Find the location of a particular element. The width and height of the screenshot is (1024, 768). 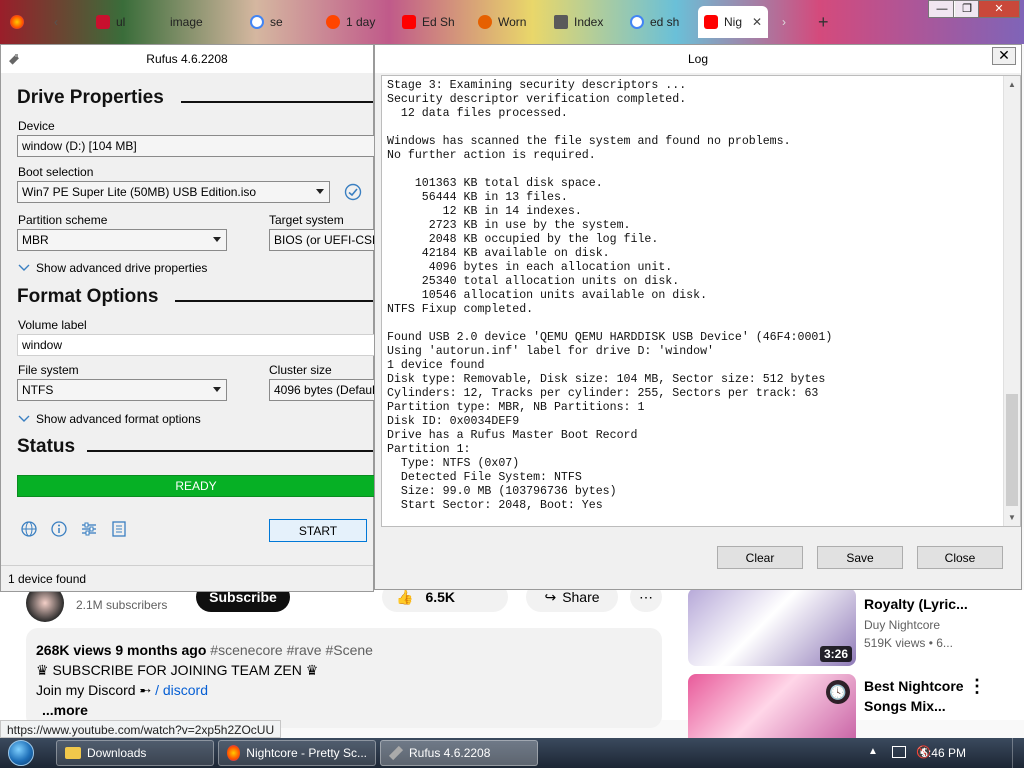

volume-label-label: Volume label is located at coordinates (52, 325).